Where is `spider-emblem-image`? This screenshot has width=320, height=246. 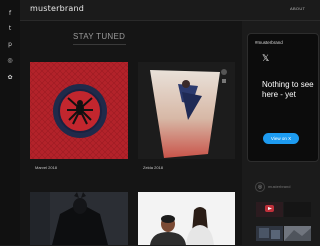
spider-emblem-image is located at coordinates (79, 110).